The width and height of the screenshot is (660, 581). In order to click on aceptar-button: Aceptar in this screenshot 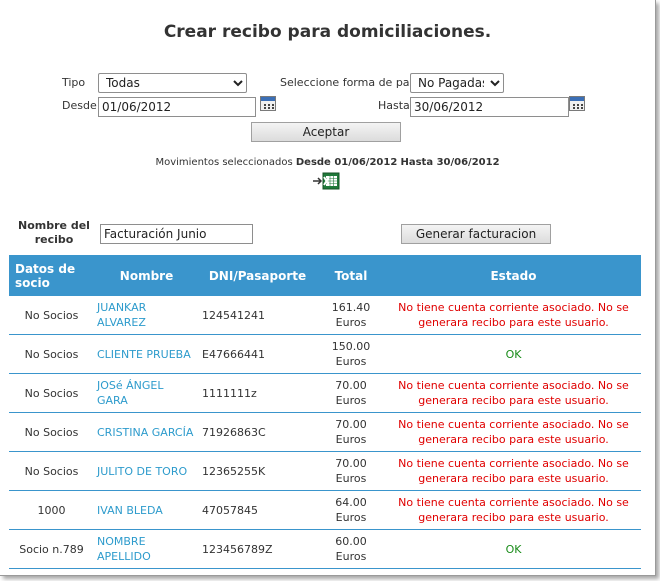, I will do `click(326, 132)`.